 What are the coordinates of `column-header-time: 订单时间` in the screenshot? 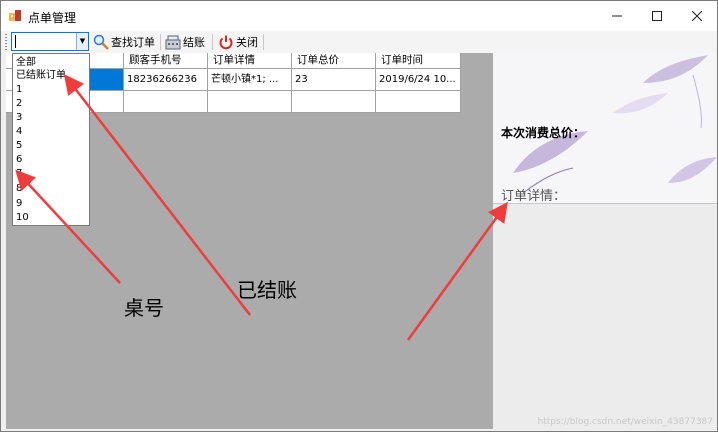 It's located at (418, 61).